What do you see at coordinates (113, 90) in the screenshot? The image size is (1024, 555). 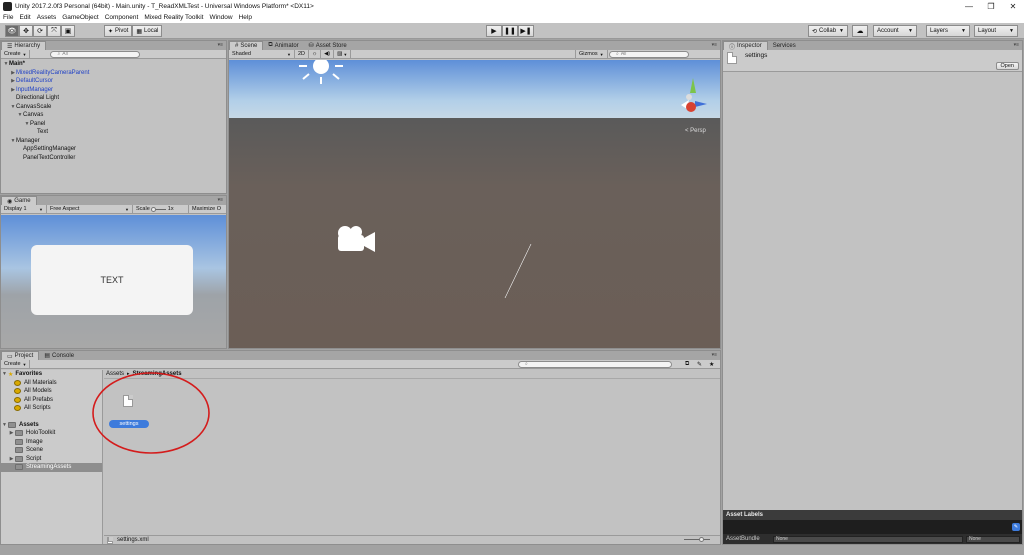 I see `hierarchy-item: ▶ InputManager` at bounding box center [113, 90].